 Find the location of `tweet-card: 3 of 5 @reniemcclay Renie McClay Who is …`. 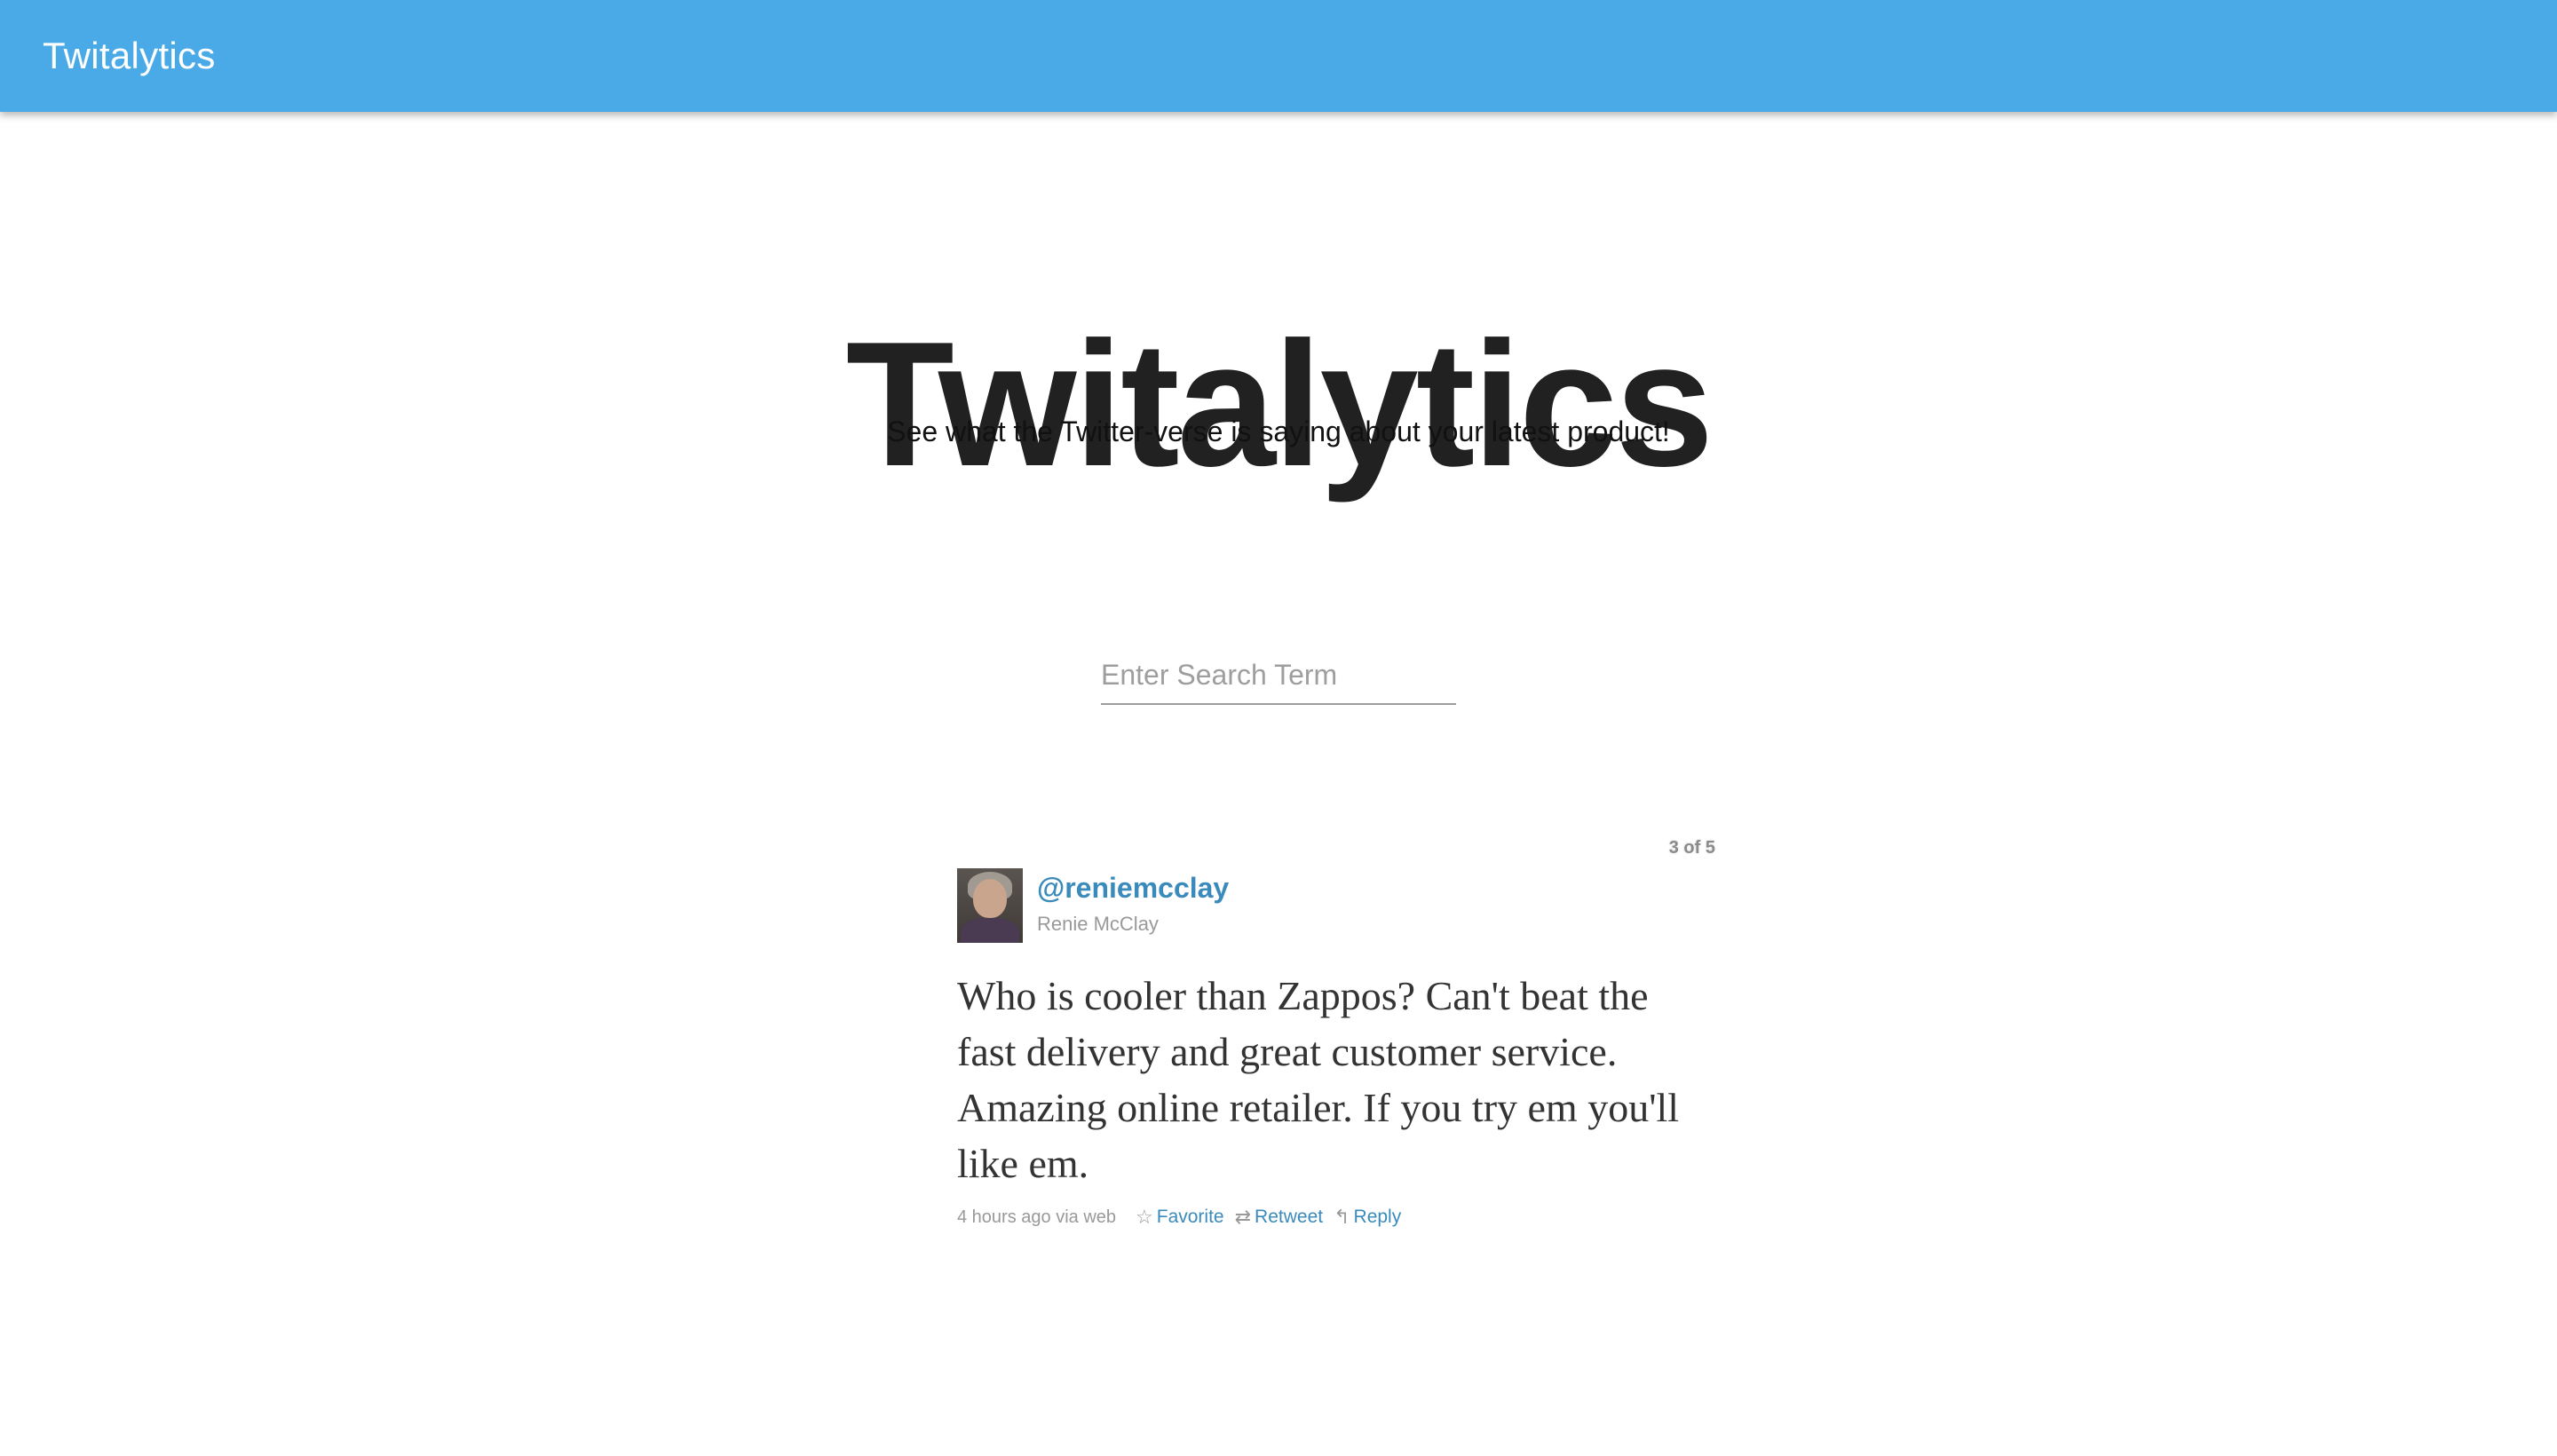

tweet-card: 3 of 5 @reniemcclay Renie McClay Who is … is located at coordinates (1339, 1039).